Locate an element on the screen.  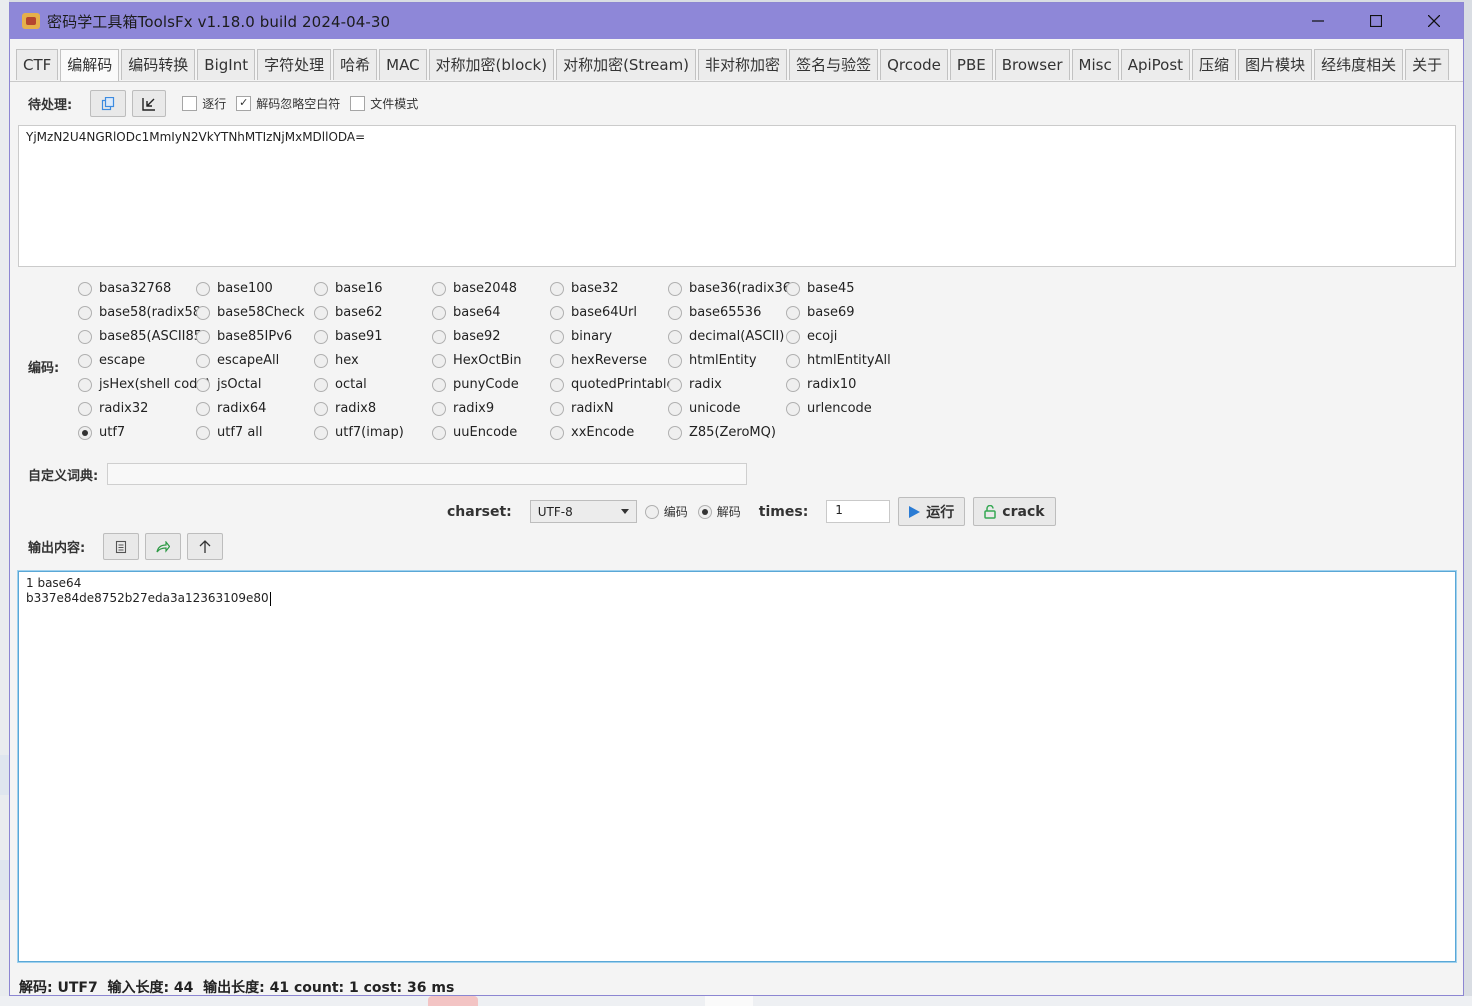
line-by-line-label: 逐行 is located at coordinates (214, 104).